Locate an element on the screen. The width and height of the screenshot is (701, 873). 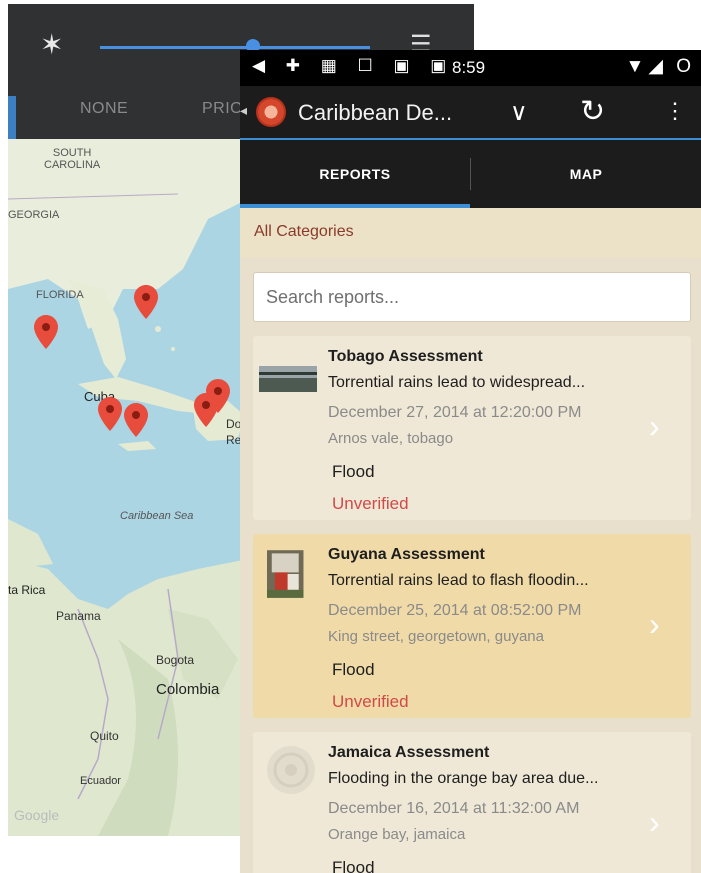
map-label-georgia: GEORGIA is located at coordinates (34, 215).